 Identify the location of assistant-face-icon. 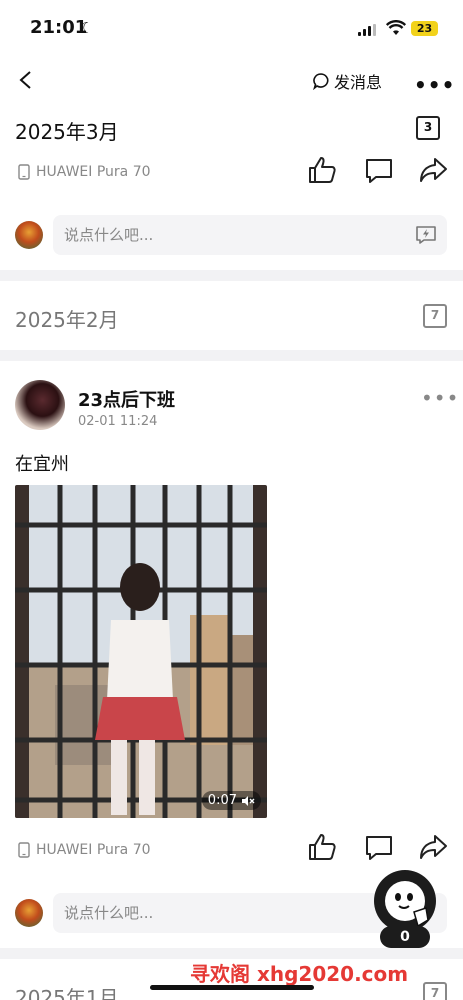
(407, 904).